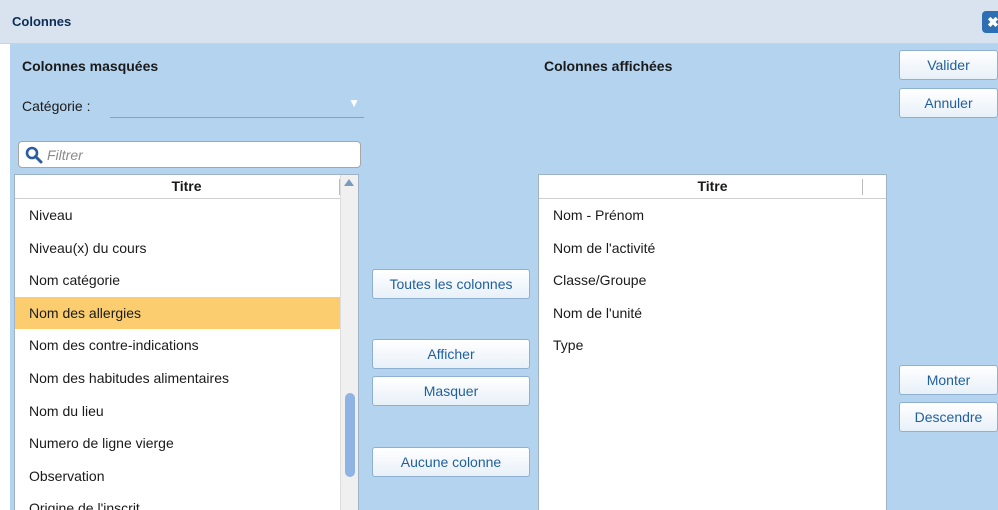 The height and width of the screenshot is (510, 998). I want to click on scrollbar-thumb, so click(350, 435).